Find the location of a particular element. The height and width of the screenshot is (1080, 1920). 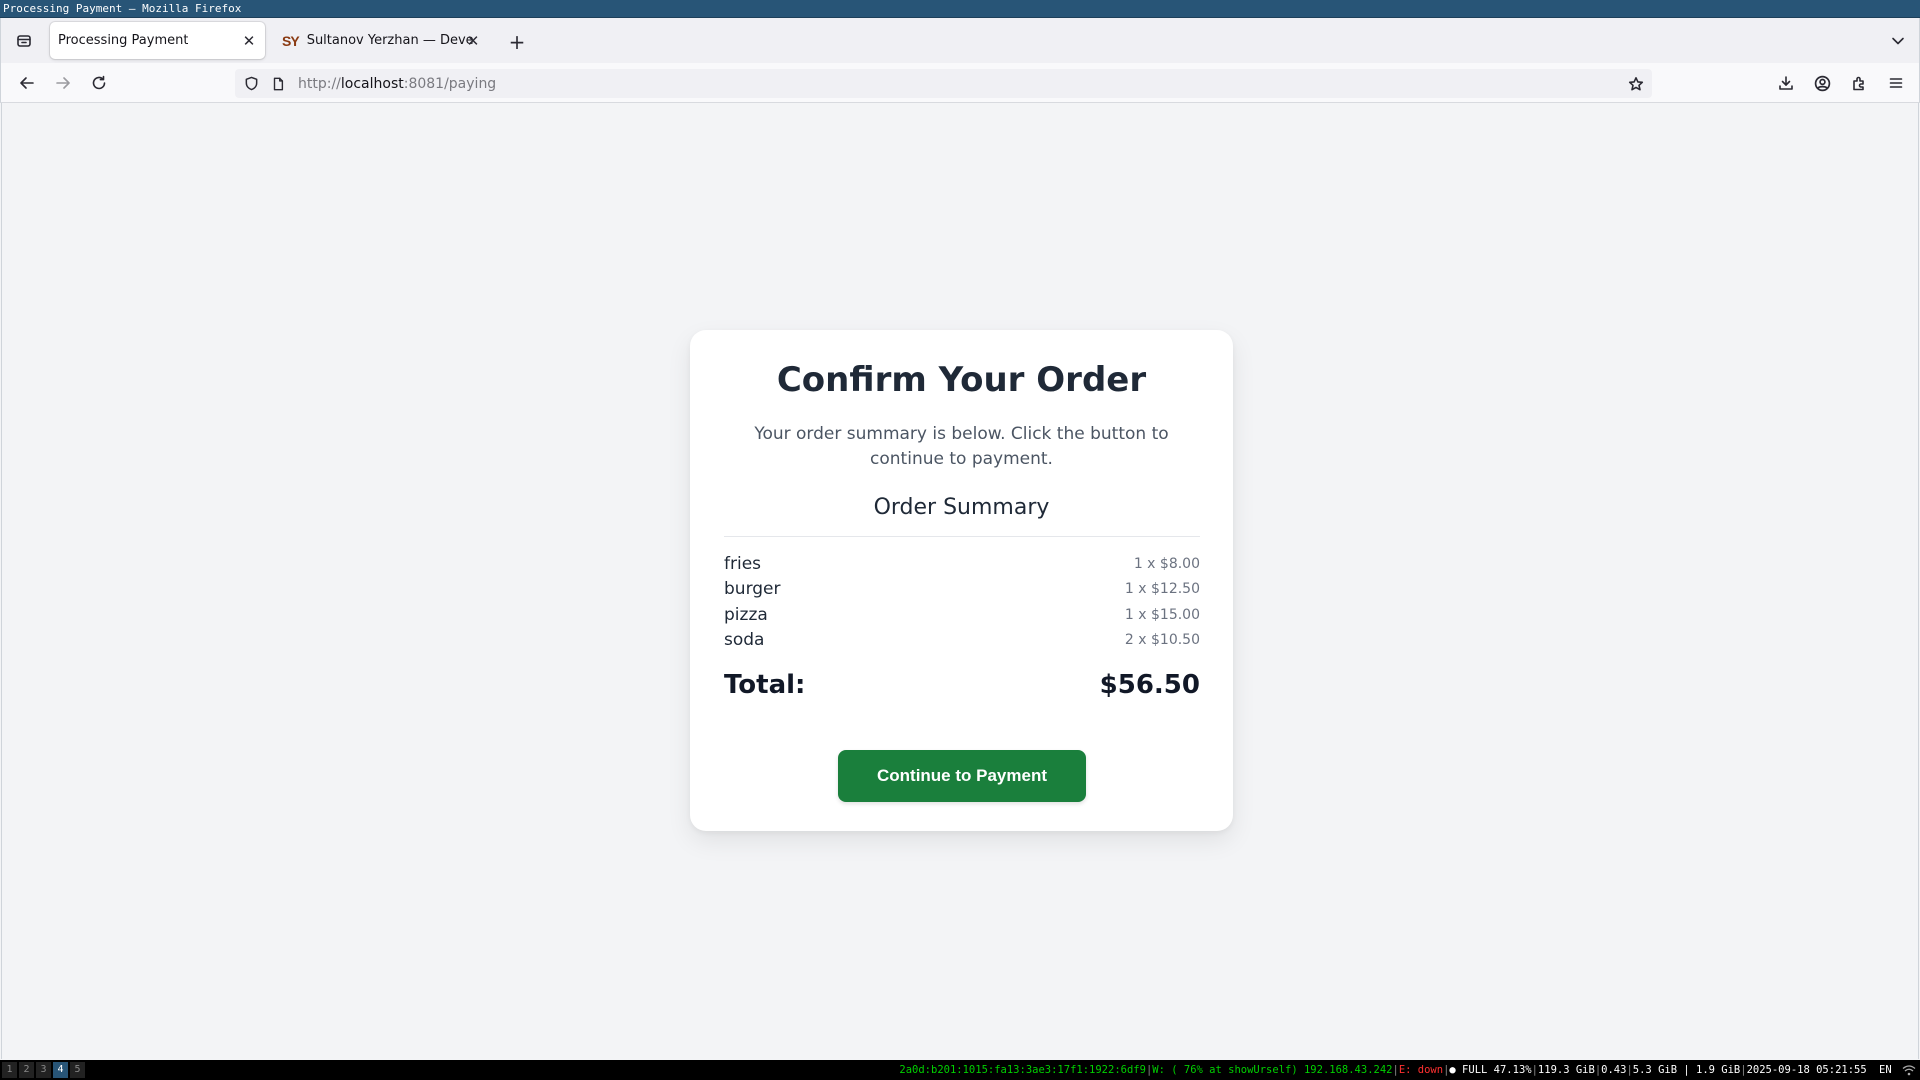

workspace-5: 5 is located at coordinates (77, 1070).